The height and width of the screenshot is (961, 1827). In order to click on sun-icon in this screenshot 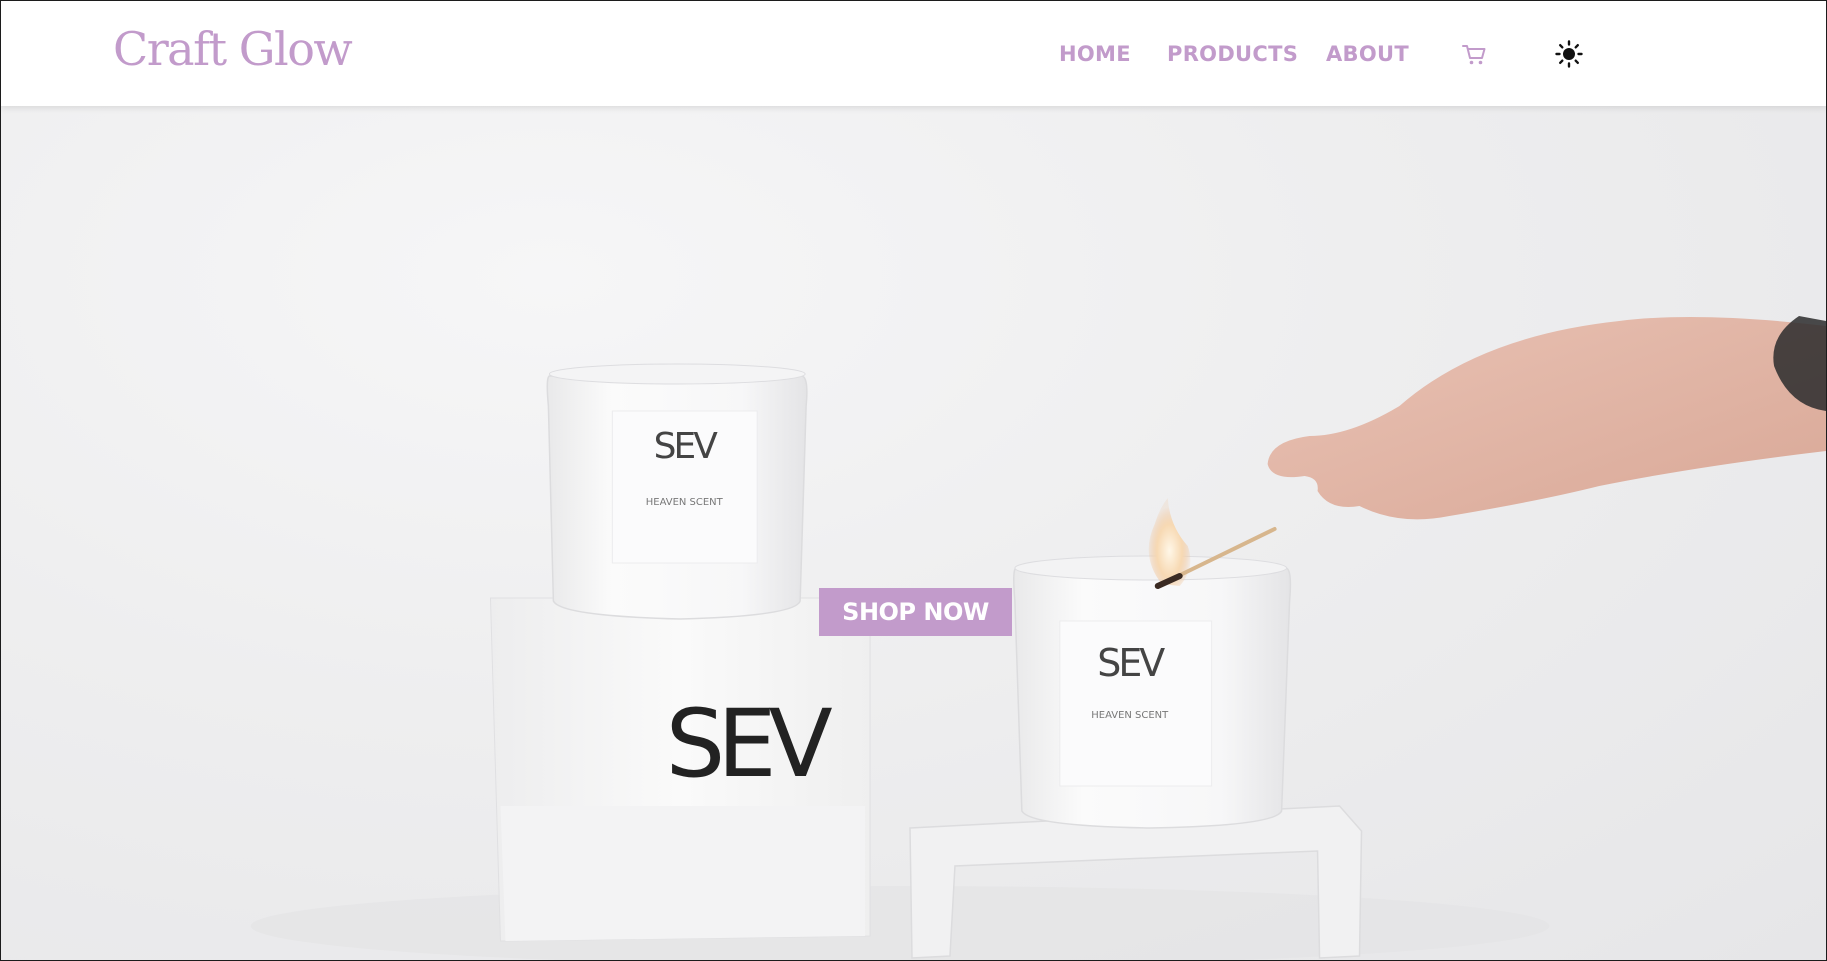, I will do `click(1569, 54)`.